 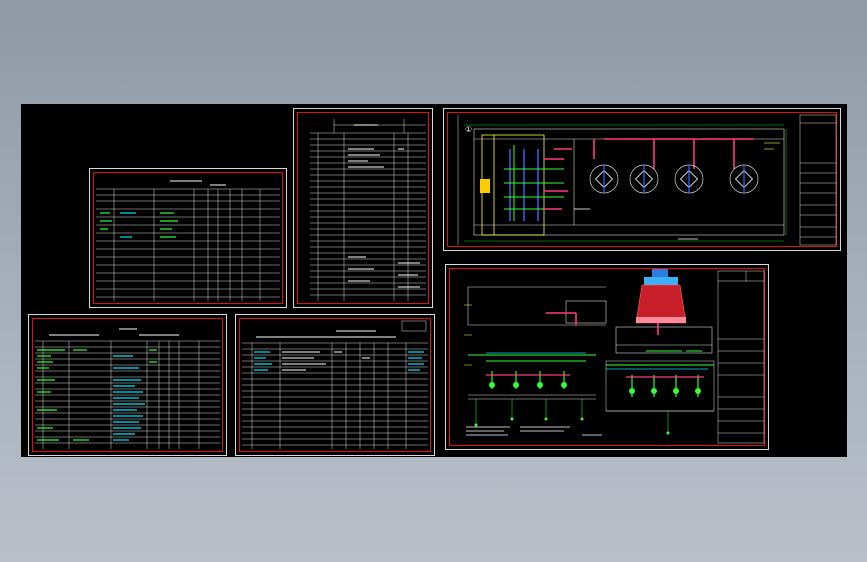 I want to click on equipment-block, so click(x=485, y=186).